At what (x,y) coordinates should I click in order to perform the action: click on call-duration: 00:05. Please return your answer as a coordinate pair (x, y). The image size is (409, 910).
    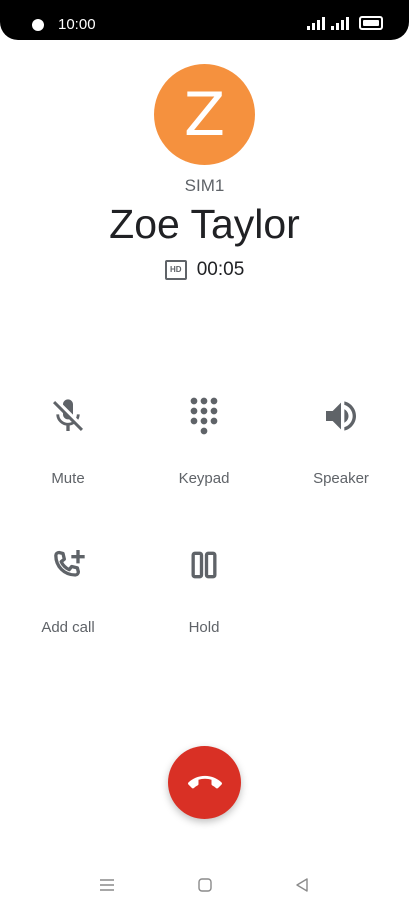
    Looking at the image, I should click on (220, 269).